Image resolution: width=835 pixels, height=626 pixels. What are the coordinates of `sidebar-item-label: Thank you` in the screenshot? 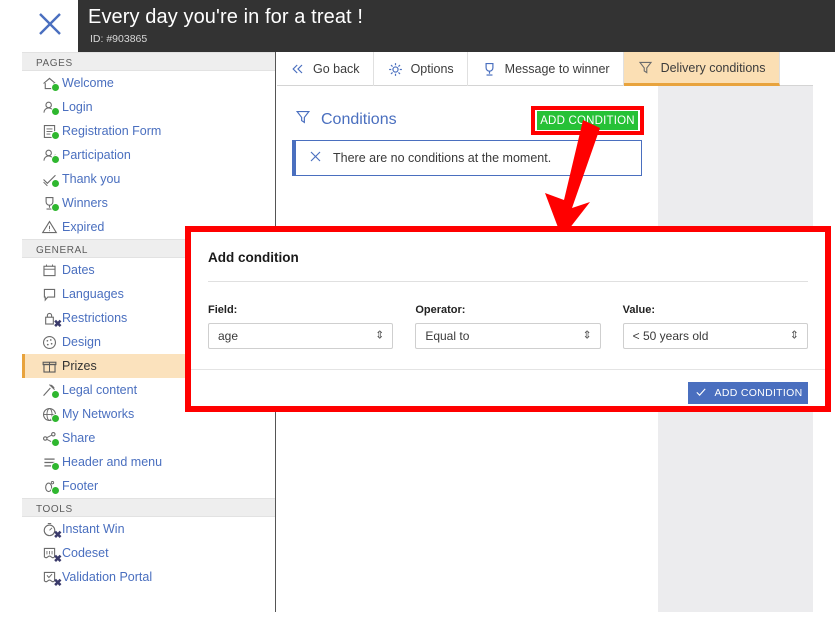 It's located at (91, 179).